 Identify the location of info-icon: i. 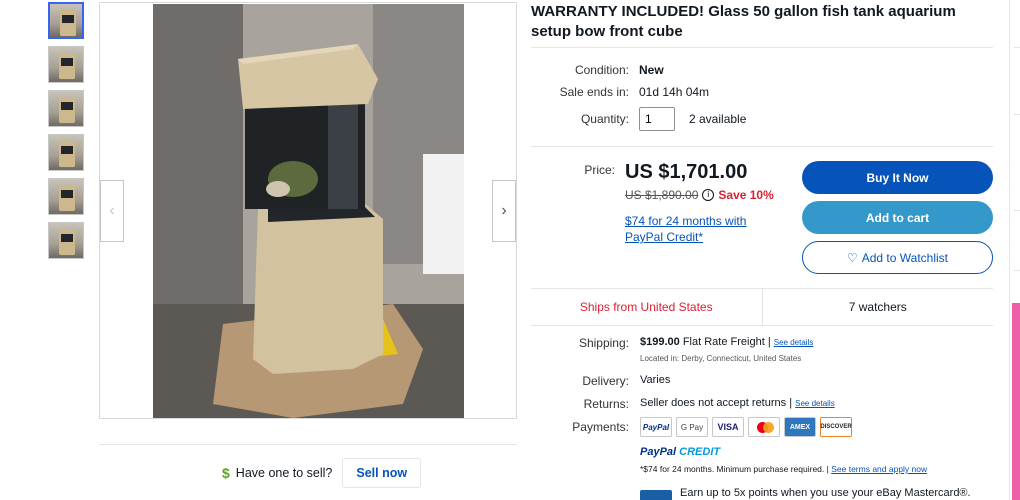
(708, 195).